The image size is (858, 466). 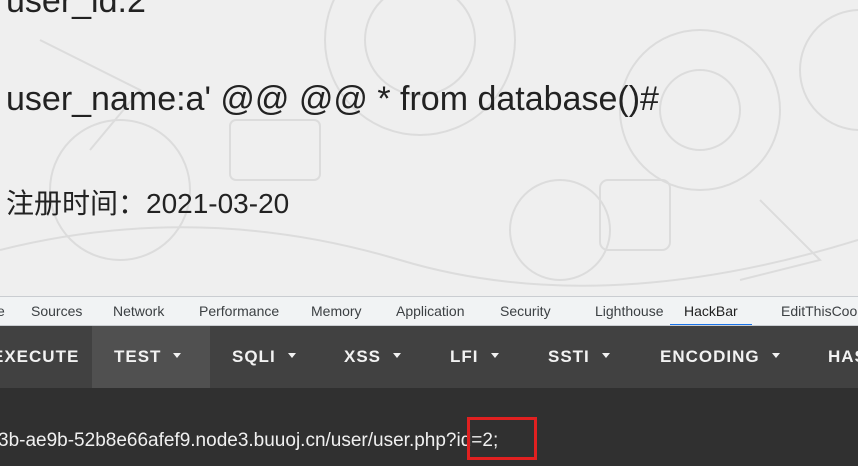 I want to click on highlight-box, so click(x=502, y=438).